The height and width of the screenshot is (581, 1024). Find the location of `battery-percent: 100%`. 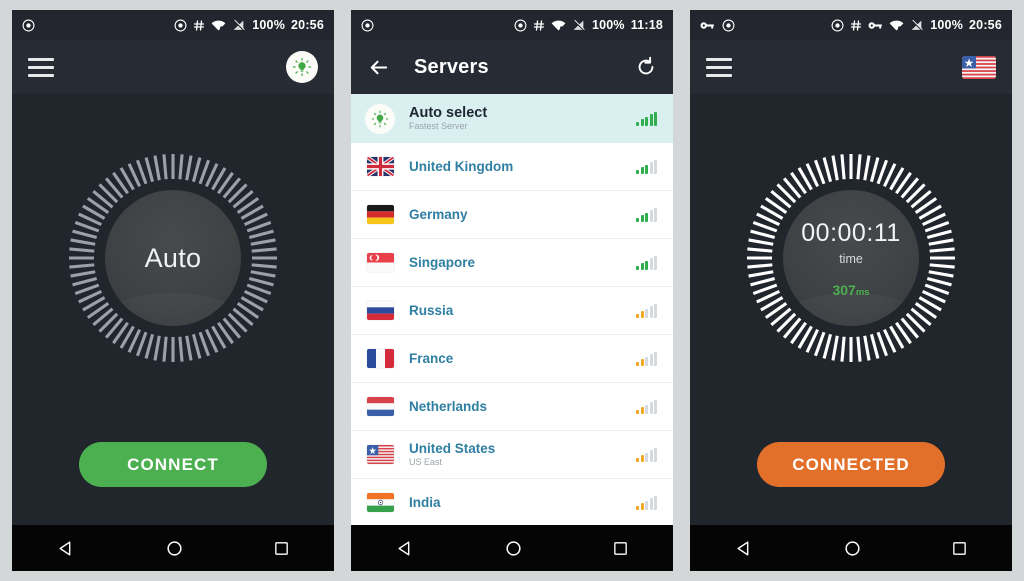

battery-percent: 100% is located at coordinates (947, 25).